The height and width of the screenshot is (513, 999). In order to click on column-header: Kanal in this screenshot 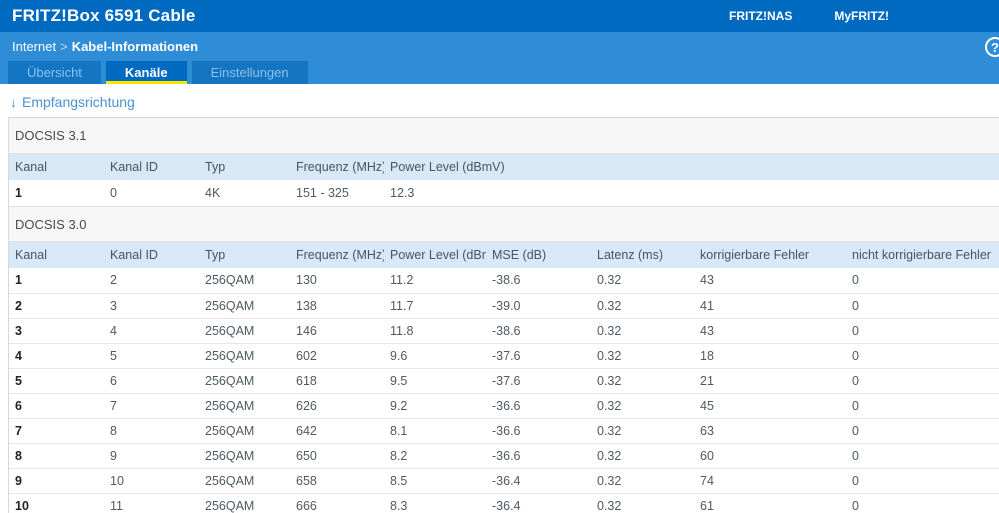, I will do `click(56, 167)`.